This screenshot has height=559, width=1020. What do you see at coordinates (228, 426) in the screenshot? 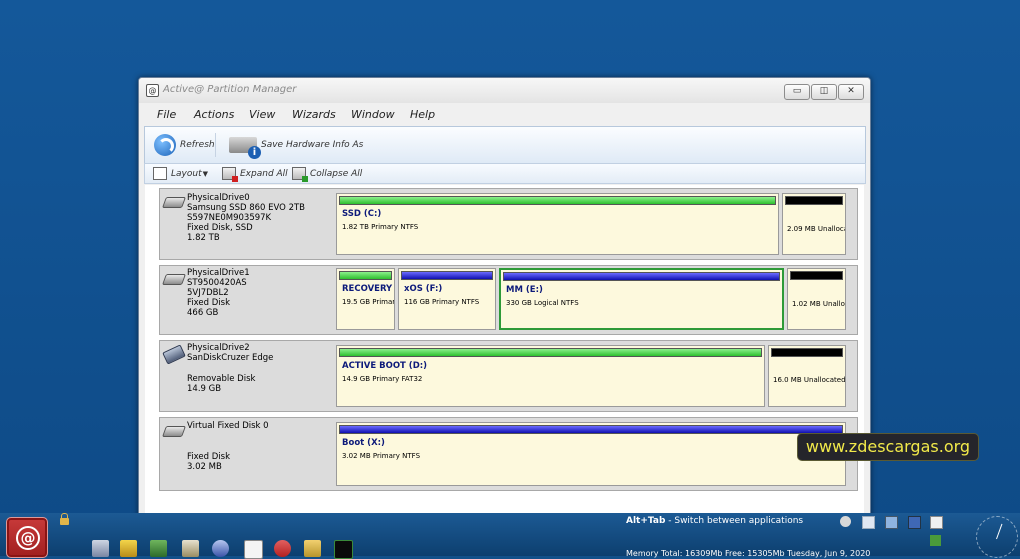
I see `drive-name: Virtual Fixed Disk 0` at bounding box center [228, 426].